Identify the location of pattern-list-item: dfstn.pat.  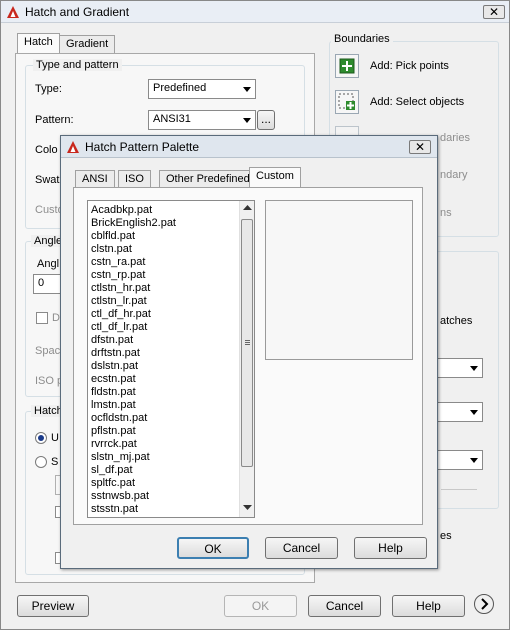
(112, 340).